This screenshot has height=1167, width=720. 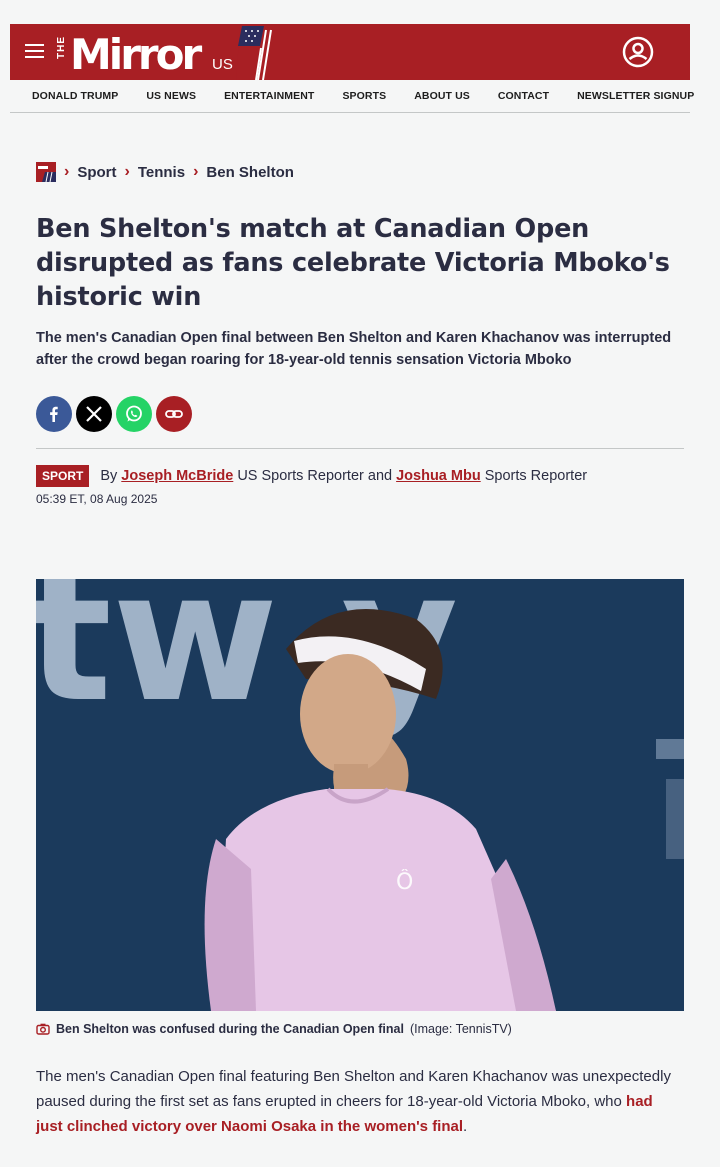 I want to click on whatsapp-share-button, so click(x=134, y=414).